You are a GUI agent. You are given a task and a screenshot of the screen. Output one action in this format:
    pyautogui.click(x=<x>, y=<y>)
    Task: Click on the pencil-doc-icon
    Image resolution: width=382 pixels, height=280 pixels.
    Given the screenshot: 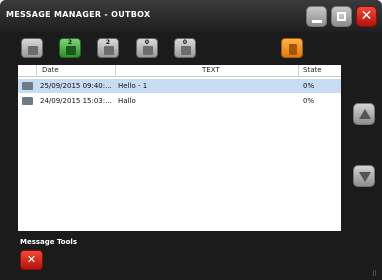 What is the action you would take?
    pyautogui.click(x=33, y=50)
    